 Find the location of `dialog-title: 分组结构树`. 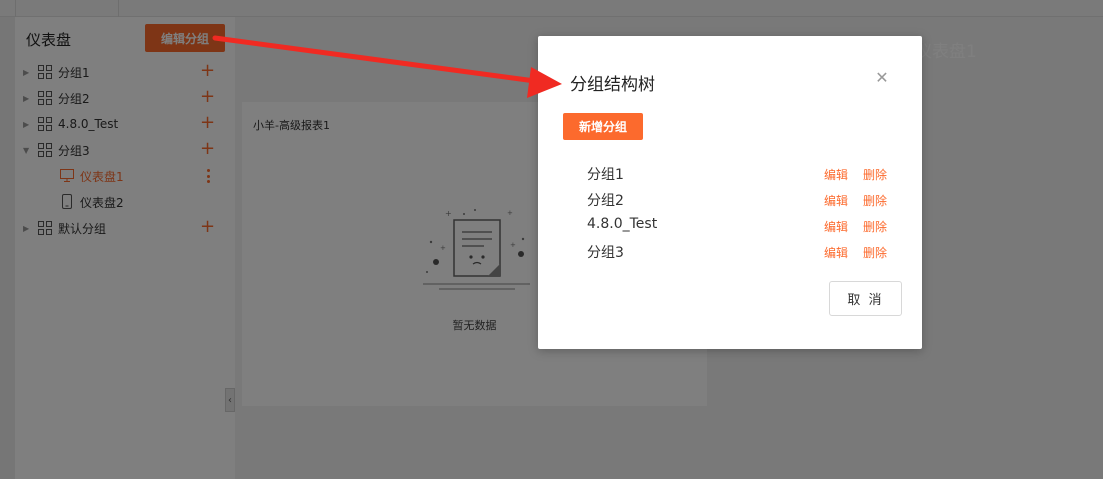

dialog-title: 分组结构树 is located at coordinates (612, 85).